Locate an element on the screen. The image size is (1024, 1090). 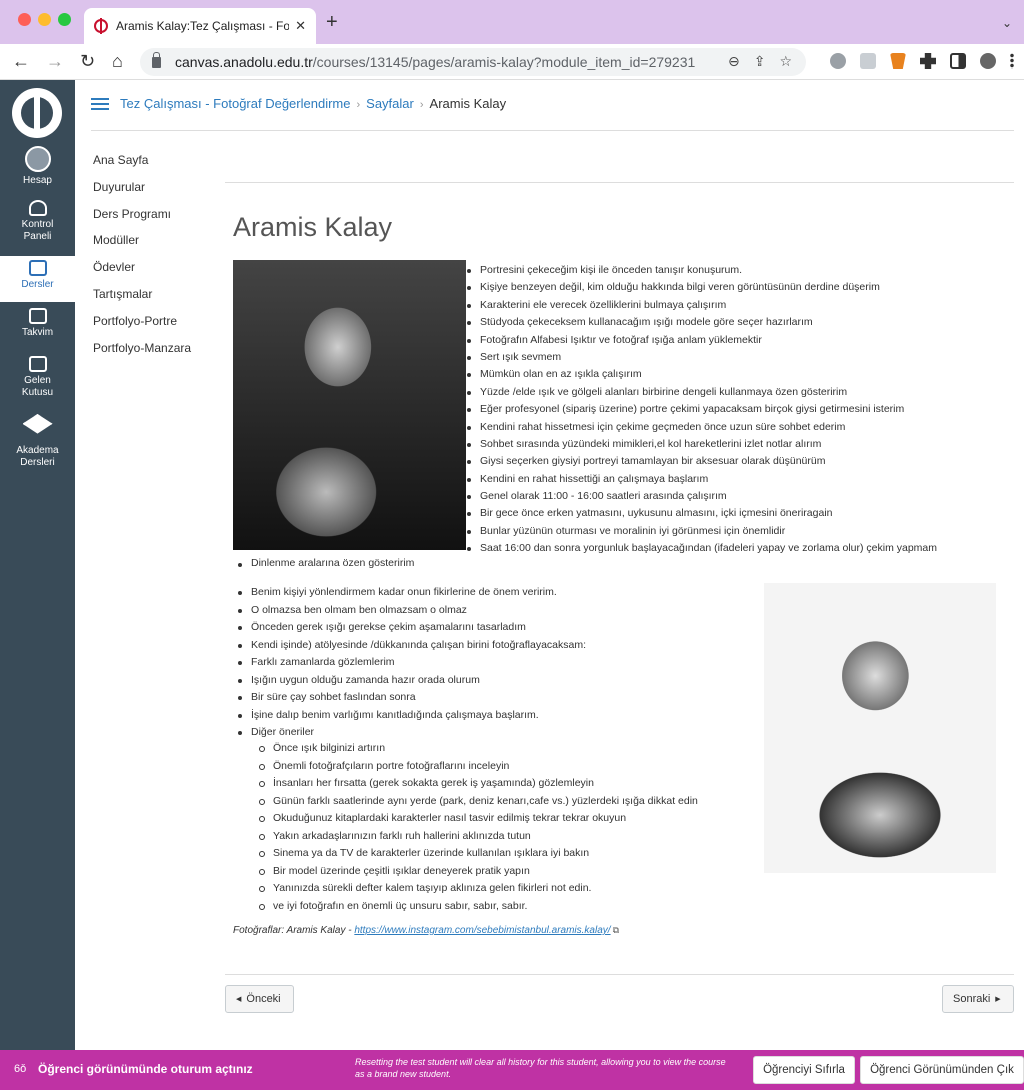
triangle-right-icon: ▶ is located at coordinates (998, 999).